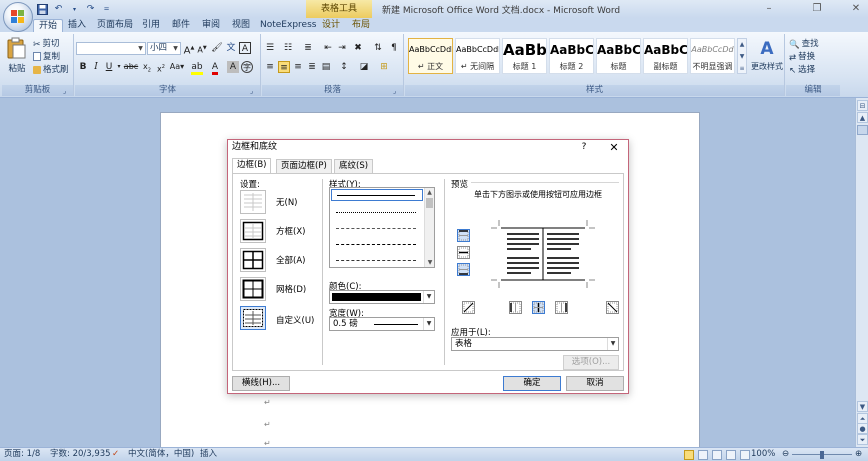 The width and height of the screenshot is (868, 461). What do you see at coordinates (862, 105) in the screenshot?
I see `ruler-toggle-icon: ⊟` at bounding box center [862, 105].